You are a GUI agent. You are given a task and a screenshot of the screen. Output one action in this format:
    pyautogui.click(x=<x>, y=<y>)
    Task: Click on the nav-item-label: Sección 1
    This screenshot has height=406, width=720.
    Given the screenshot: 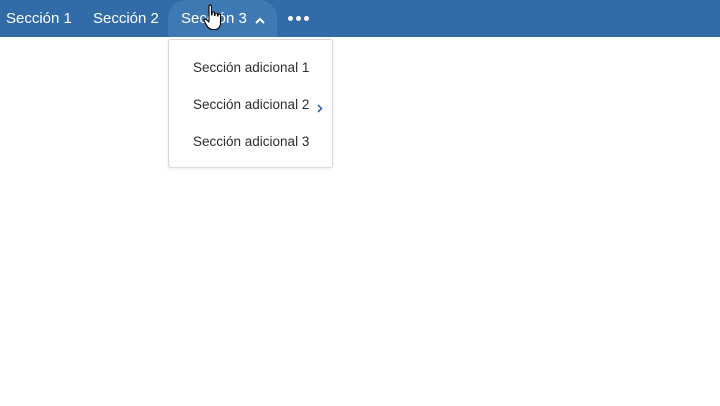 What is the action you would take?
    pyautogui.click(x=39, y=18)
    